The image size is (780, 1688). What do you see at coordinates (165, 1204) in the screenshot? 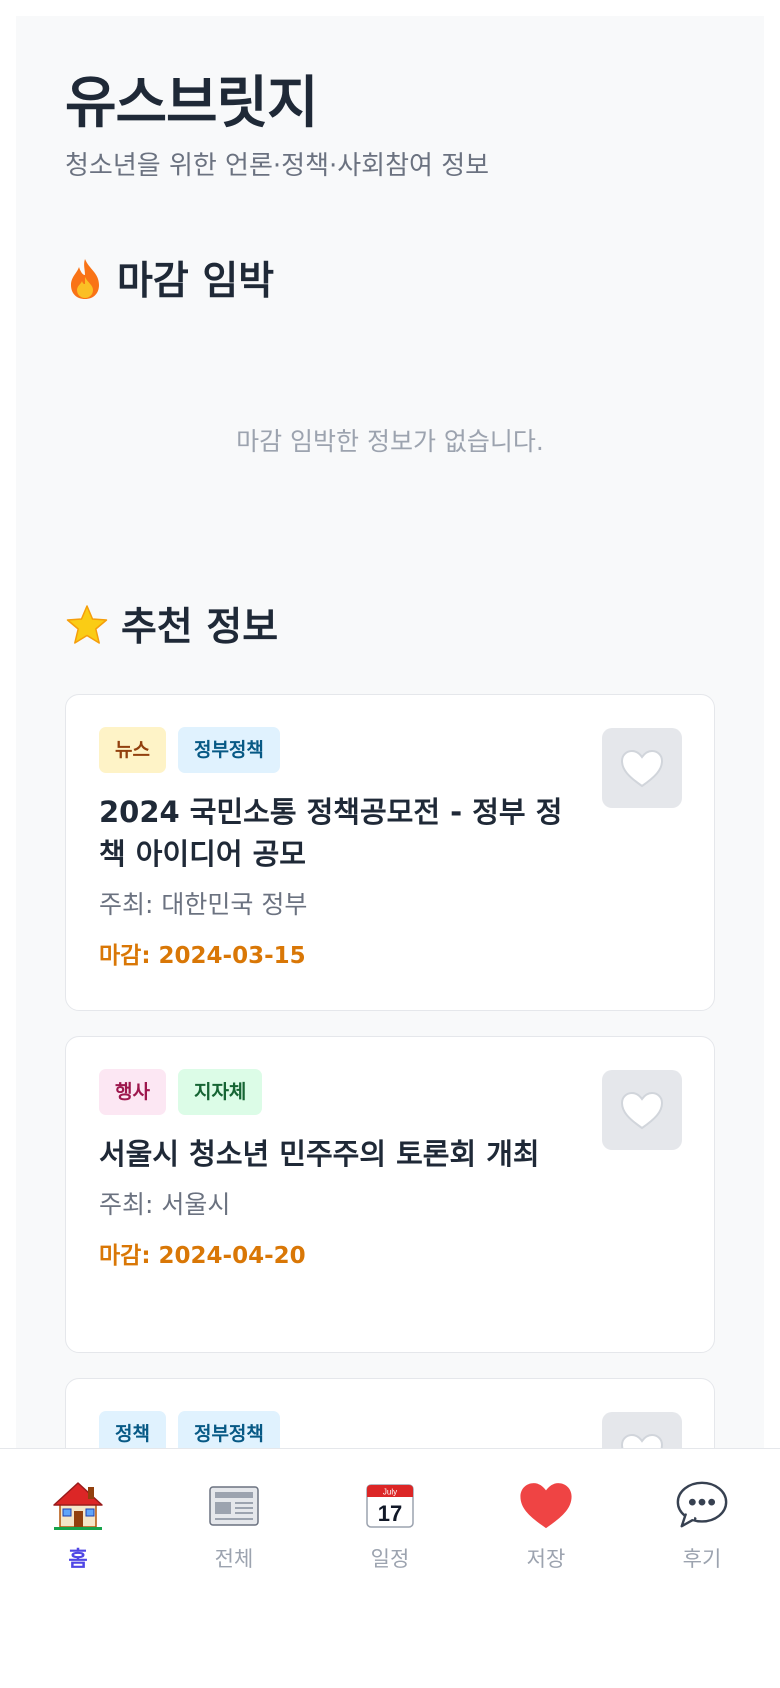
I see `card-host: 주최: 서울시` at bounding box center [165, 1204].